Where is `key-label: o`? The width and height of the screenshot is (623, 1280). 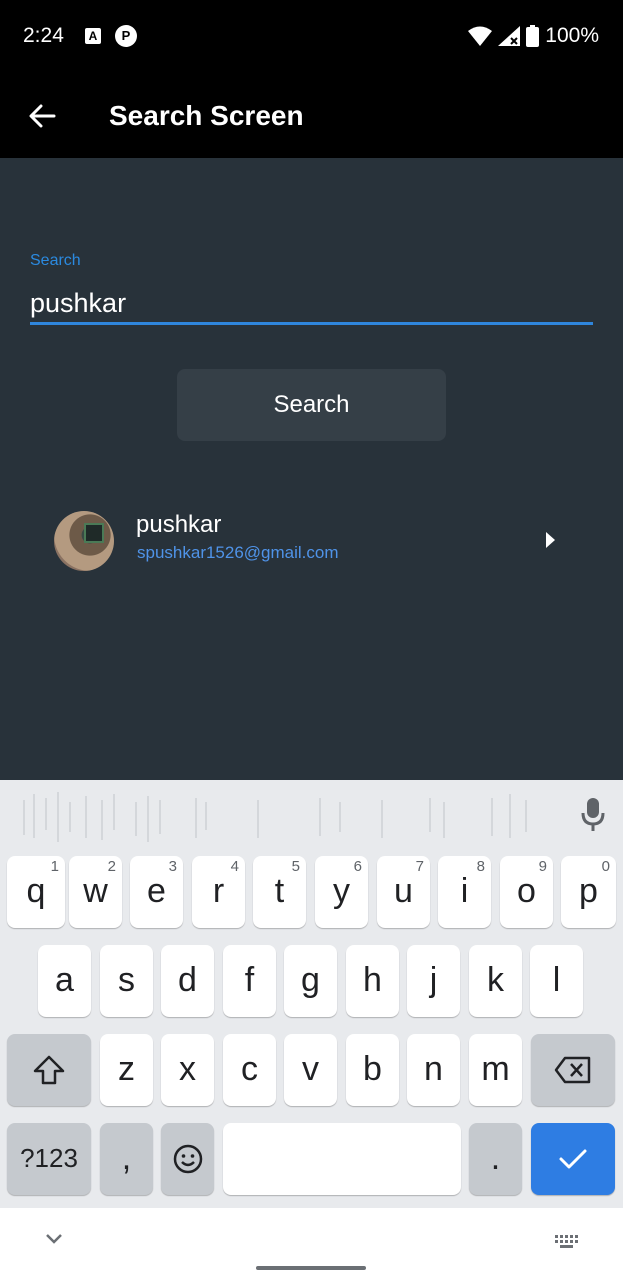
key-label: o is located at coordinates (526, 891).